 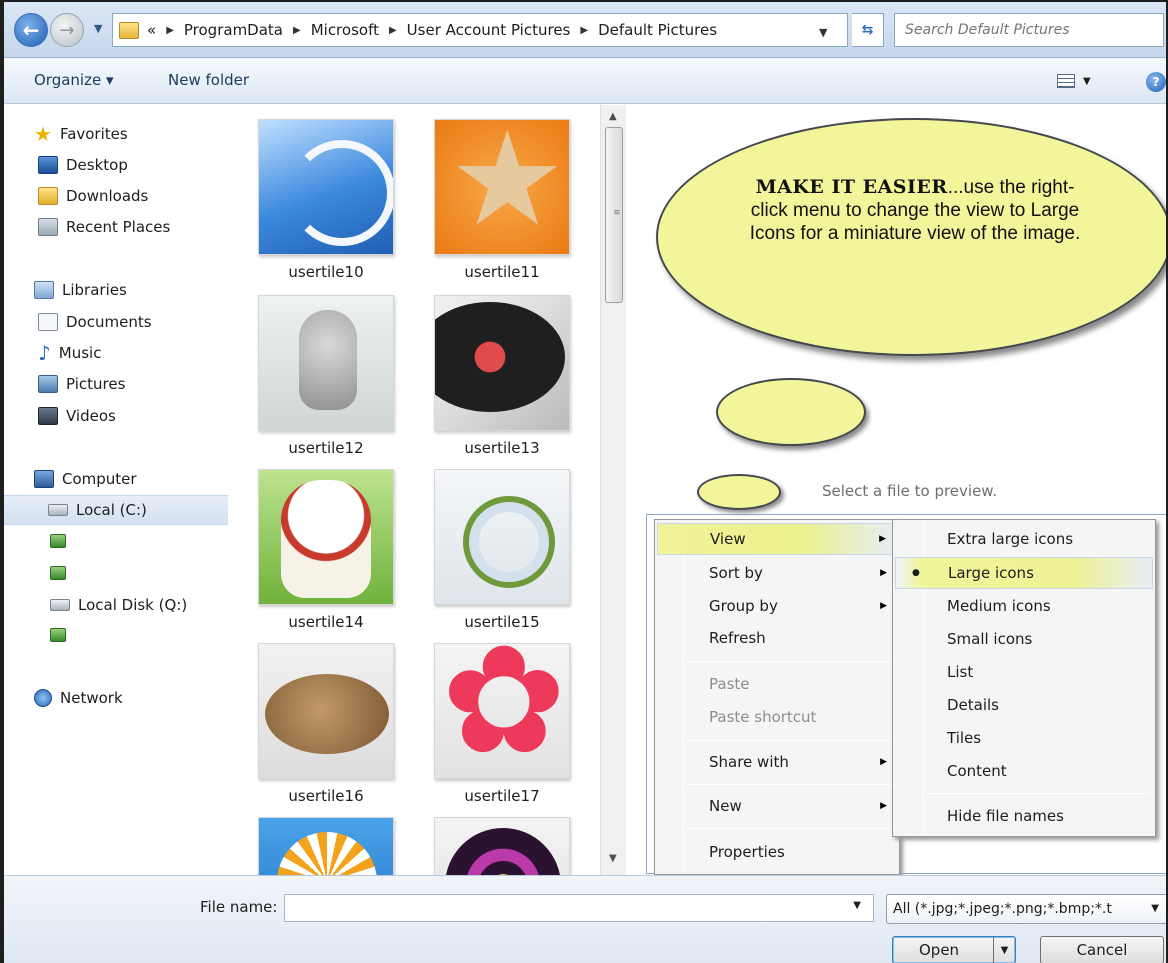 I want to click on nav-computer: Computer, so click(x=85, y=479).